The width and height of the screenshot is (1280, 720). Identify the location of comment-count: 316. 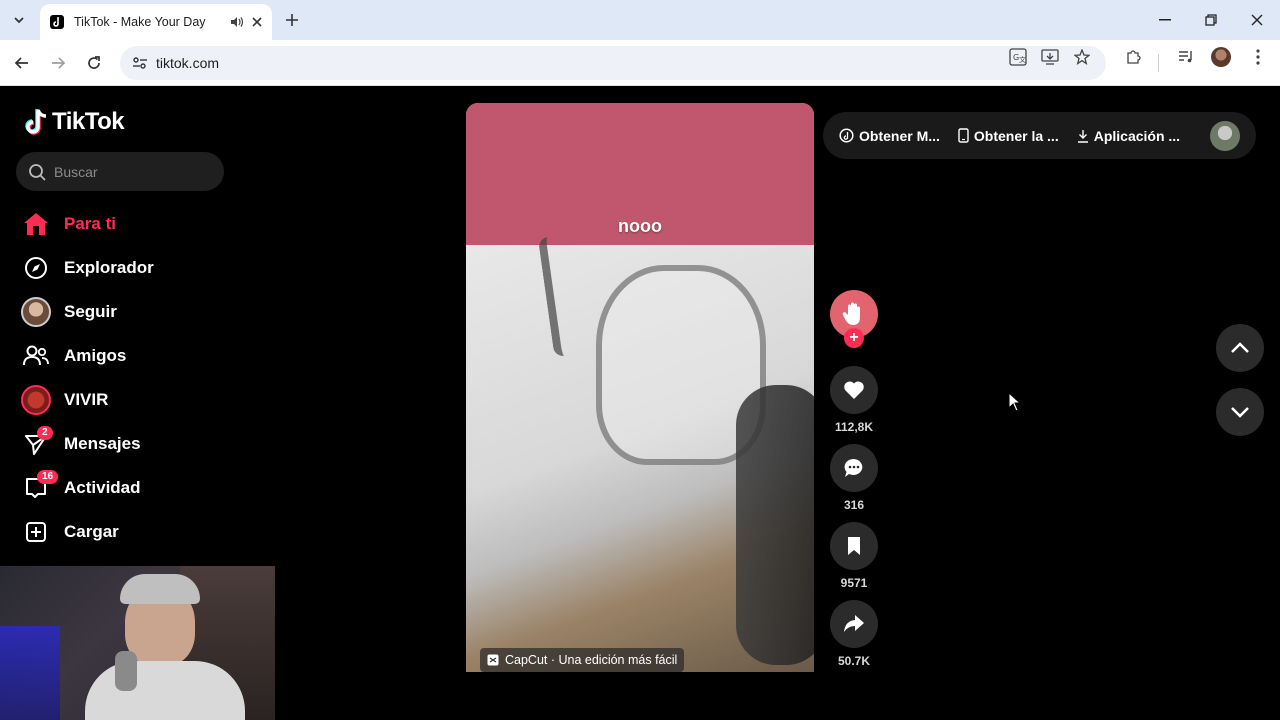
(854, 505).